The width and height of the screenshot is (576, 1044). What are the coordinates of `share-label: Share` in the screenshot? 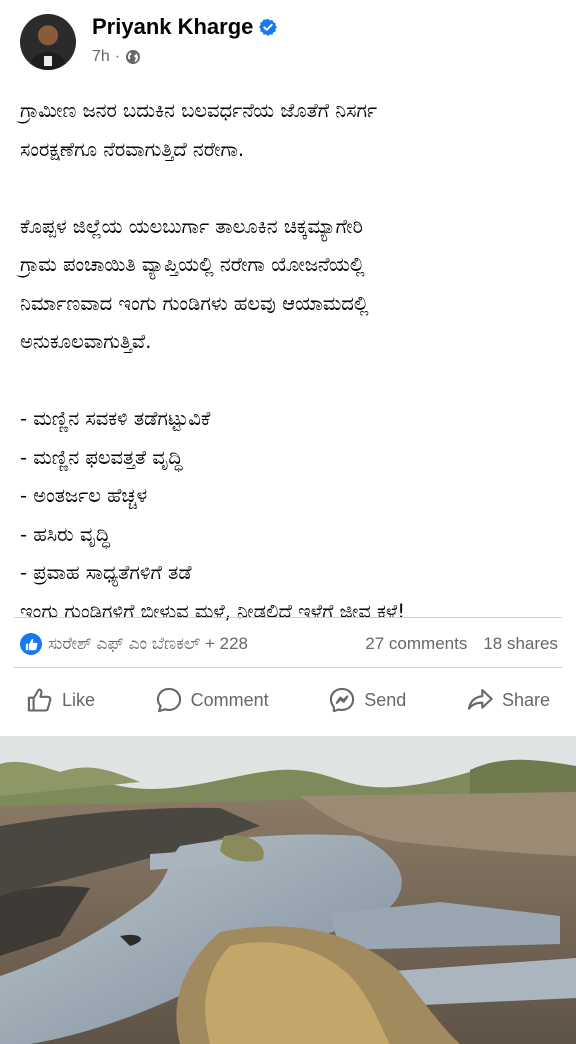 It's located at (525, 699).